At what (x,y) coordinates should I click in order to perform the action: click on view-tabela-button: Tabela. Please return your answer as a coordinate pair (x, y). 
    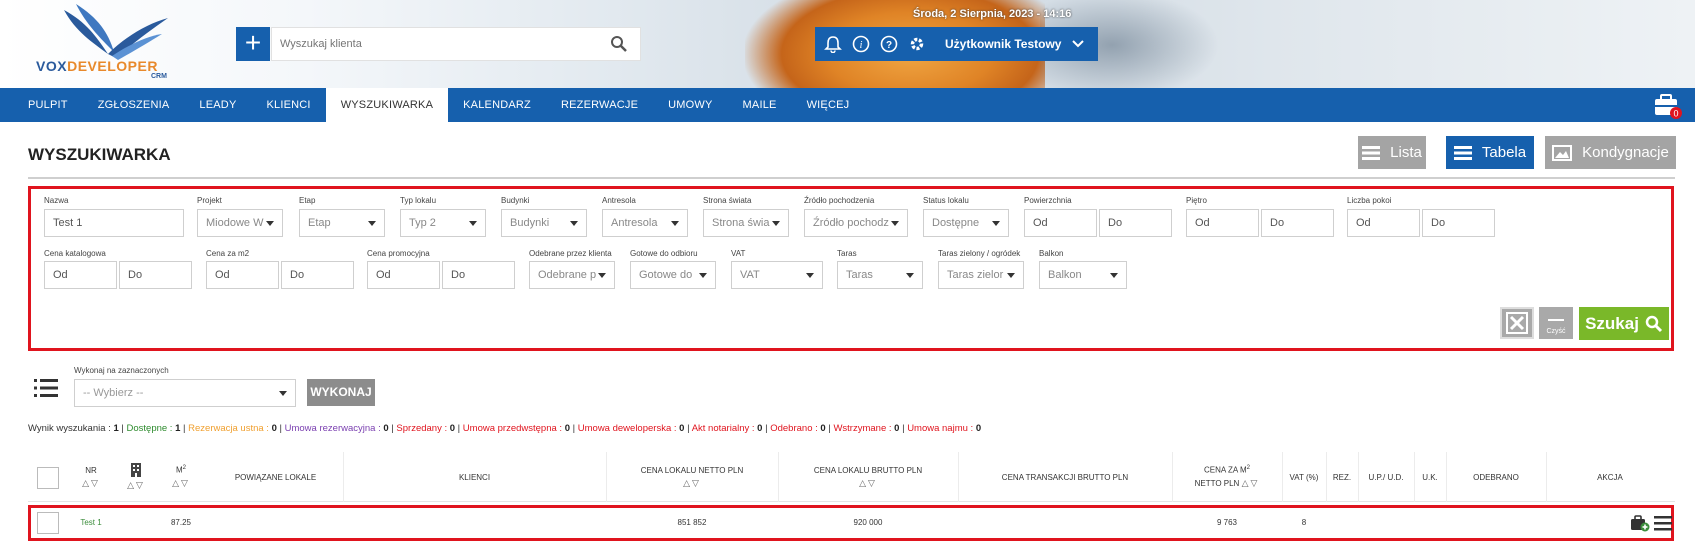
    Looking at the image, I should click on (1490, 152).